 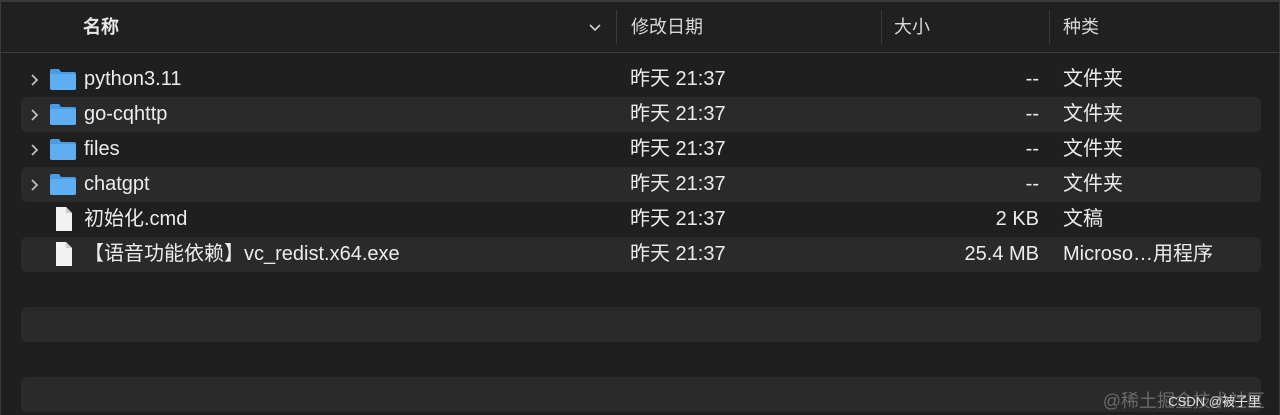 What do you see at coordinates (595, 27) in the screenshot?
I see `sort-chevron-down-icon` at bounding box center [595, 27].